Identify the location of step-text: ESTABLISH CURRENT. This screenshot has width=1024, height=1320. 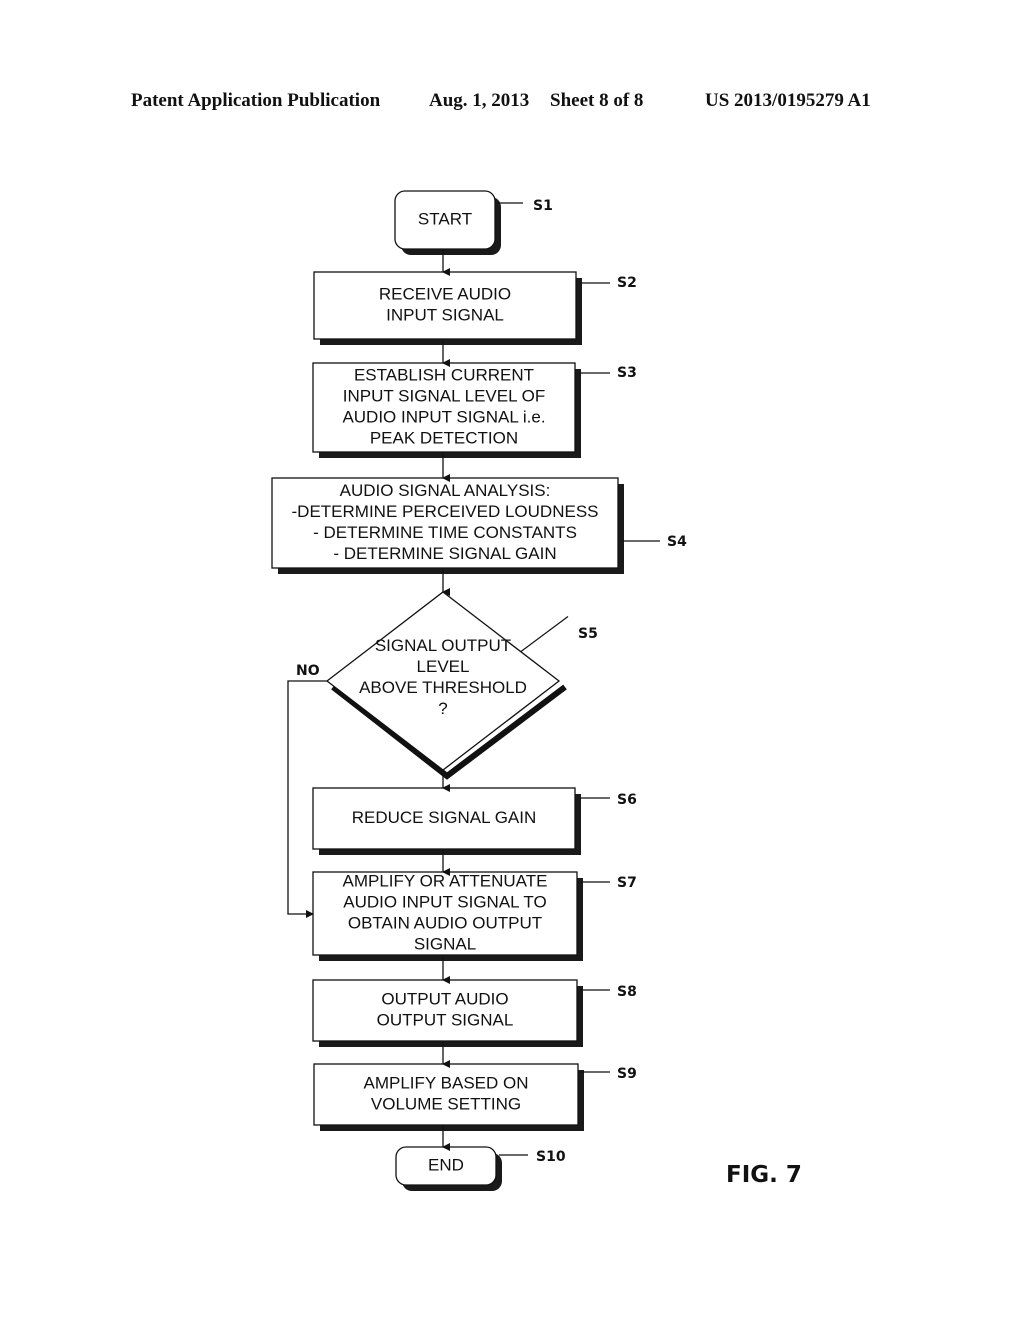
(444, 375).